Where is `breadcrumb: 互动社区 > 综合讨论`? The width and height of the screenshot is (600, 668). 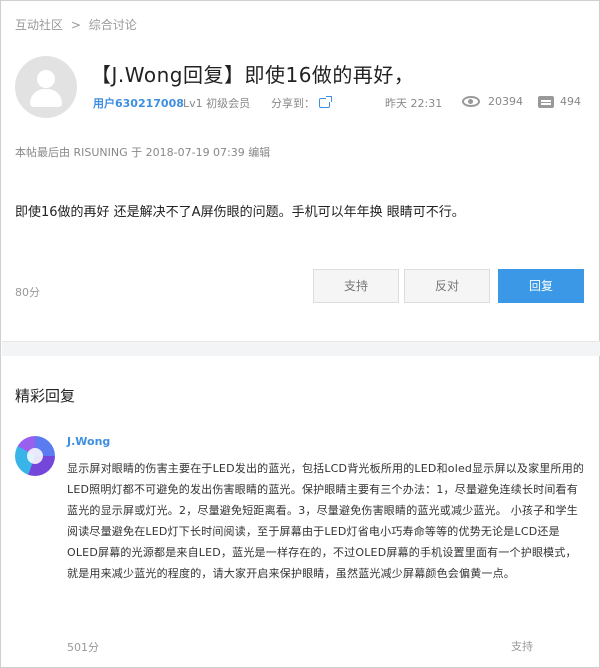
breadcrumb: 互动社区 > 综合讨论 is located at coordinates (78, 24).